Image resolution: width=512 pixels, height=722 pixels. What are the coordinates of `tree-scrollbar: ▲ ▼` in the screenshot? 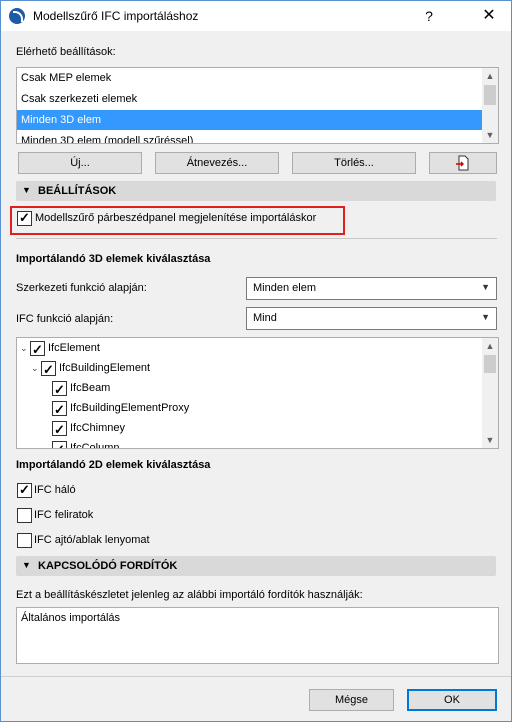 It's located at (490, 393).